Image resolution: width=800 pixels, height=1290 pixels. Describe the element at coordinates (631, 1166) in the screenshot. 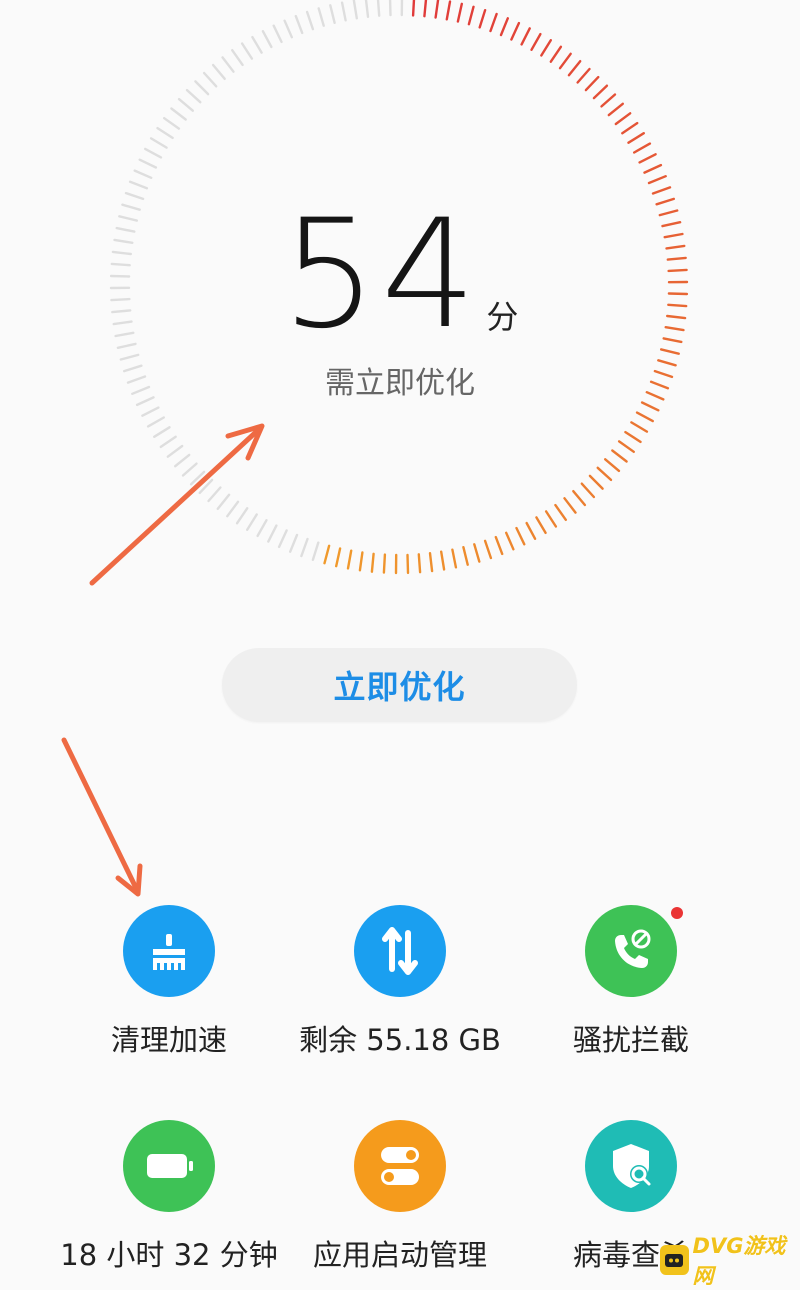

I see `shield-search-icon` at that location.